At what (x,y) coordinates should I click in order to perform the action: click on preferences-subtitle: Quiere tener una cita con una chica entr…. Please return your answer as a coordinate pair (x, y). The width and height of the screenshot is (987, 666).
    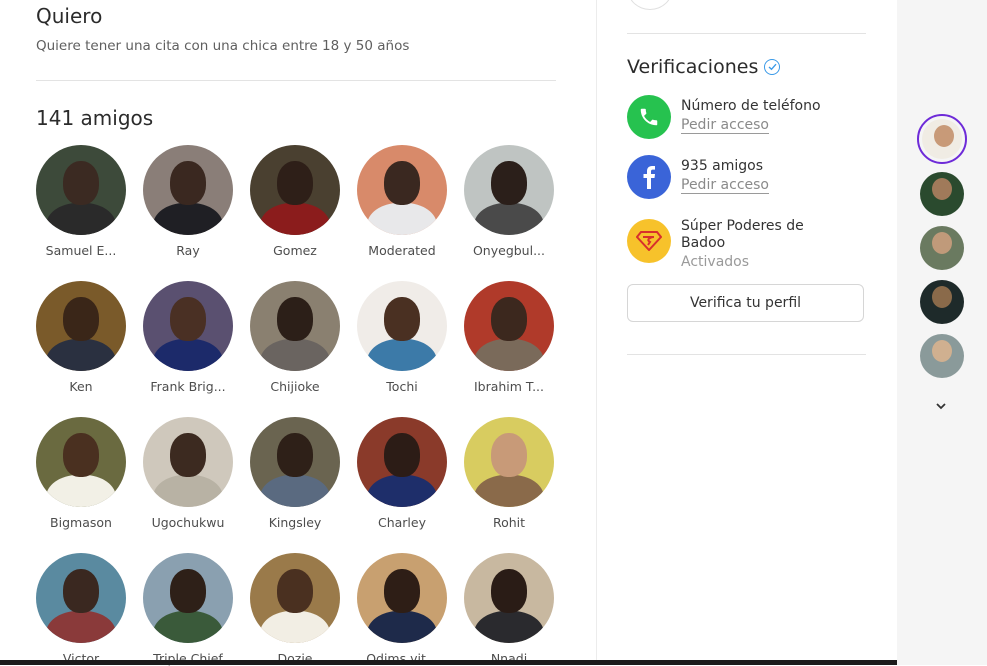
    Looking at the image, I should click on (223, 46).